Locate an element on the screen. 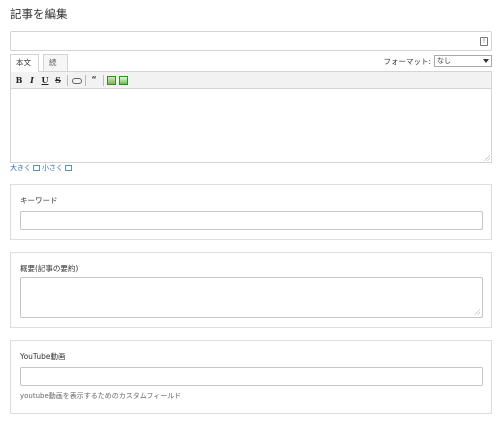  shrink-icon is located at coordinates (68, 168).